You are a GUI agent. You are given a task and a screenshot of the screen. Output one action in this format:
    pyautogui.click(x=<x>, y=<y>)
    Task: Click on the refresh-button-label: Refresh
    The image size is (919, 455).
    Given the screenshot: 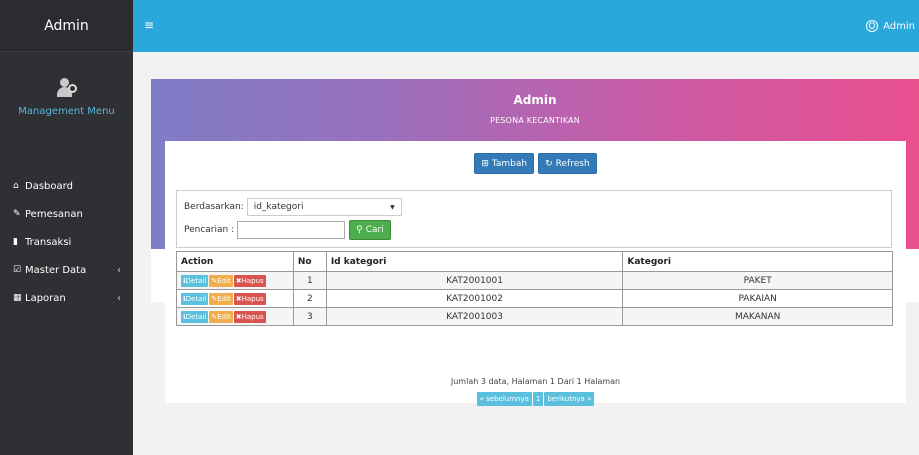 What is the action you would take?
    pyautogui.click(x=572, y=163)
    